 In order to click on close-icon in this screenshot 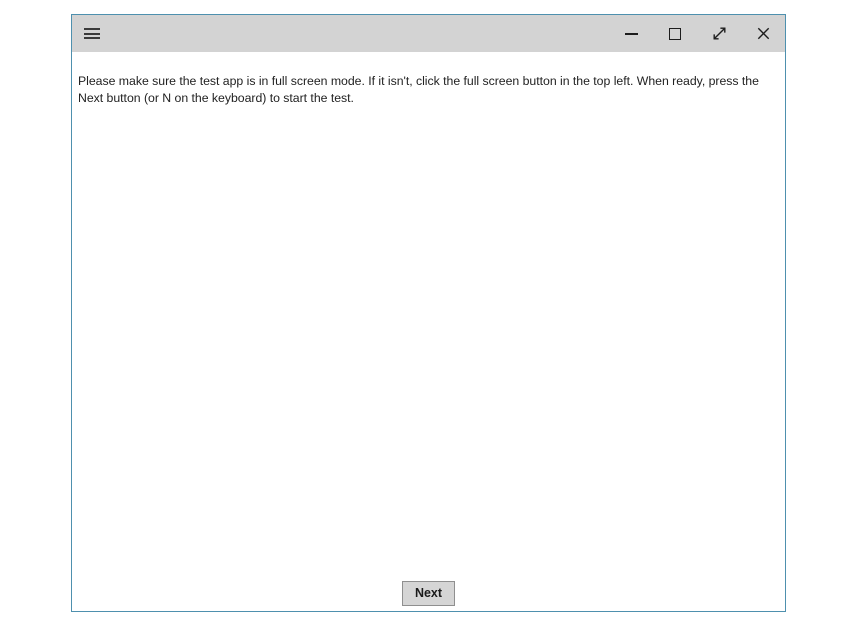, I will do `click(763, 33)`.